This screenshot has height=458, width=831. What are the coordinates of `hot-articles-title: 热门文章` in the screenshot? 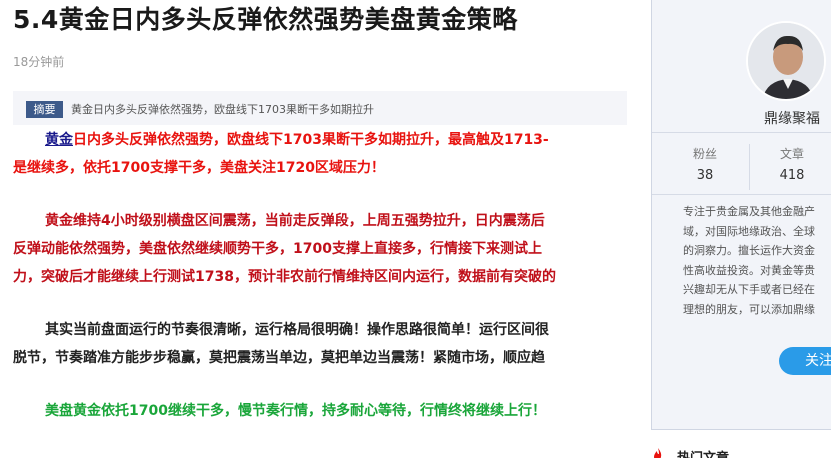 It's located at (703, 452).